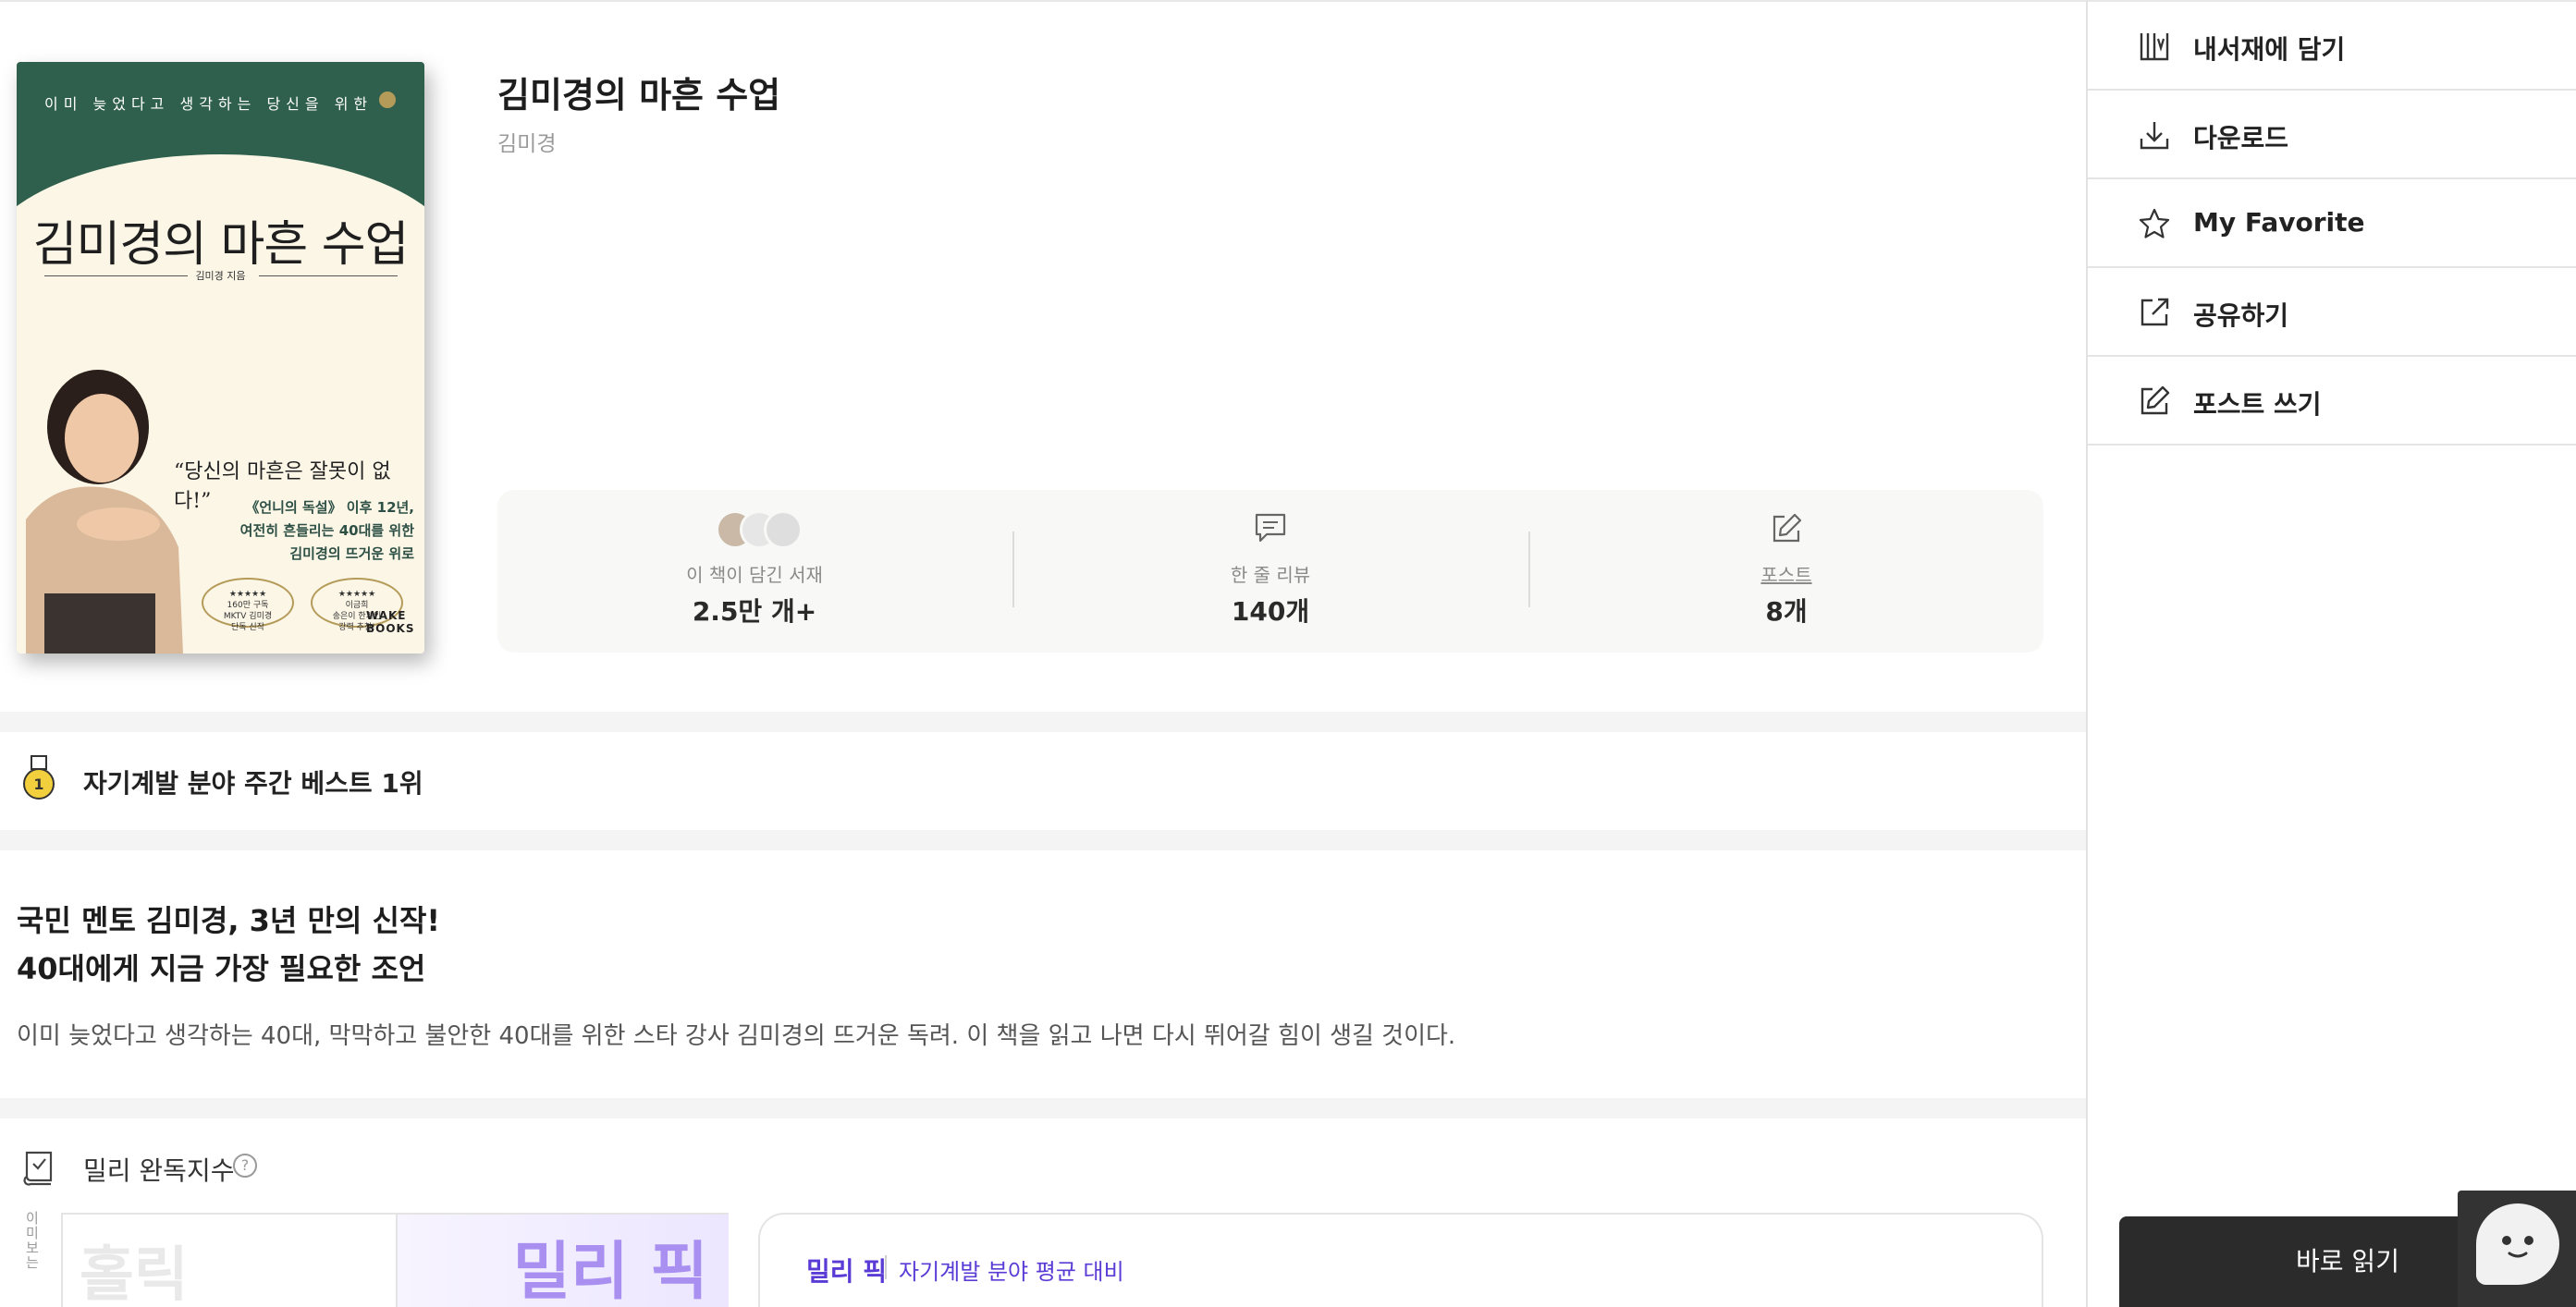  I want to click on stat-reviews: 한 줄 리뷰 140개, so click(1270, 571).